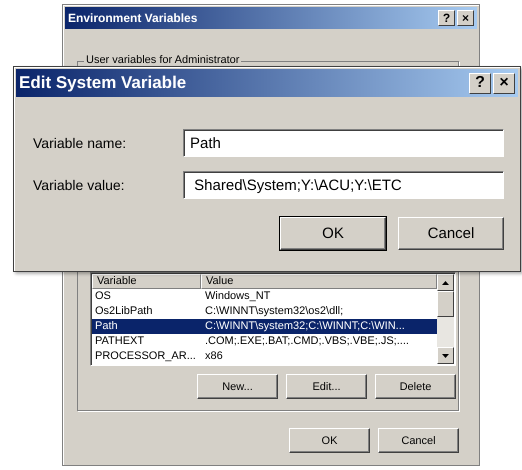  Describe the element at coordinates (214, 356) in the screenshot. I see `value-cell-text: x86` at that location.